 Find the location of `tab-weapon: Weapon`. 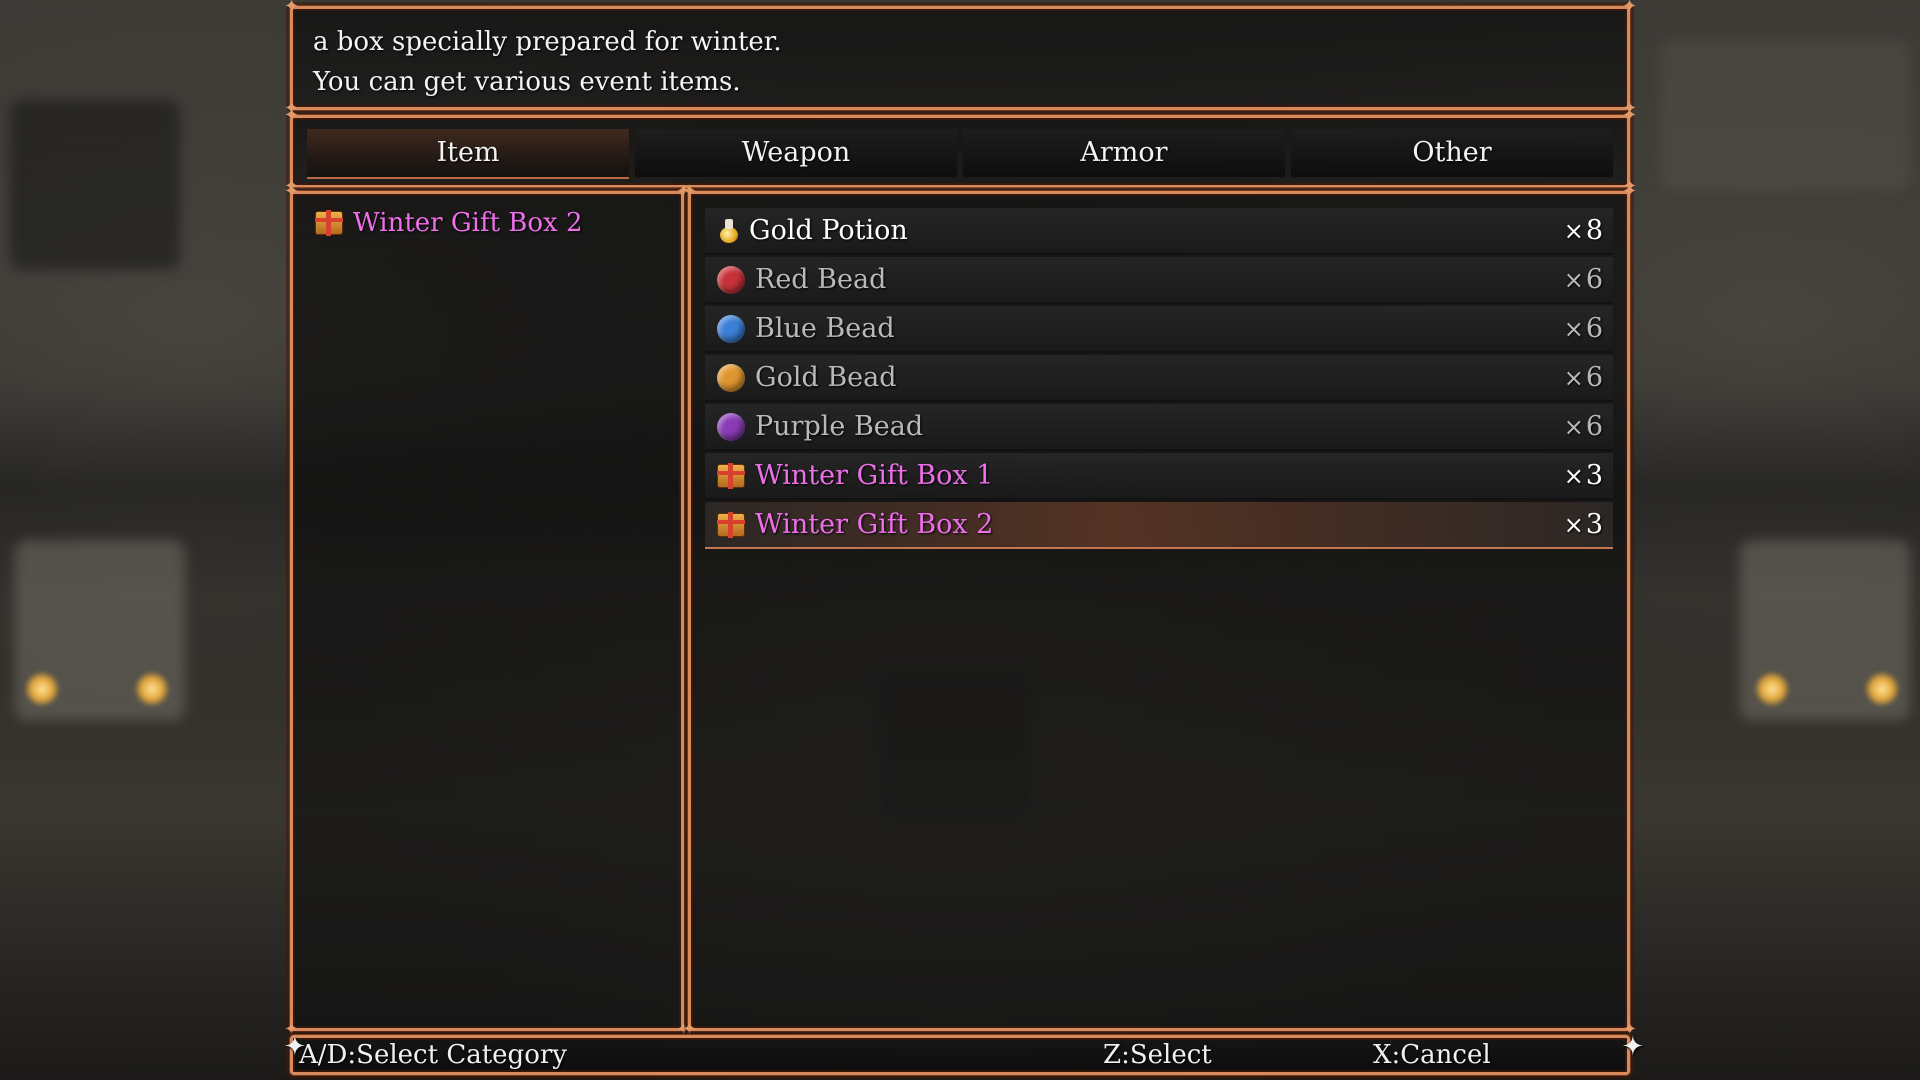

tab-weapon: Weapon is located at coordinates (796, 153).